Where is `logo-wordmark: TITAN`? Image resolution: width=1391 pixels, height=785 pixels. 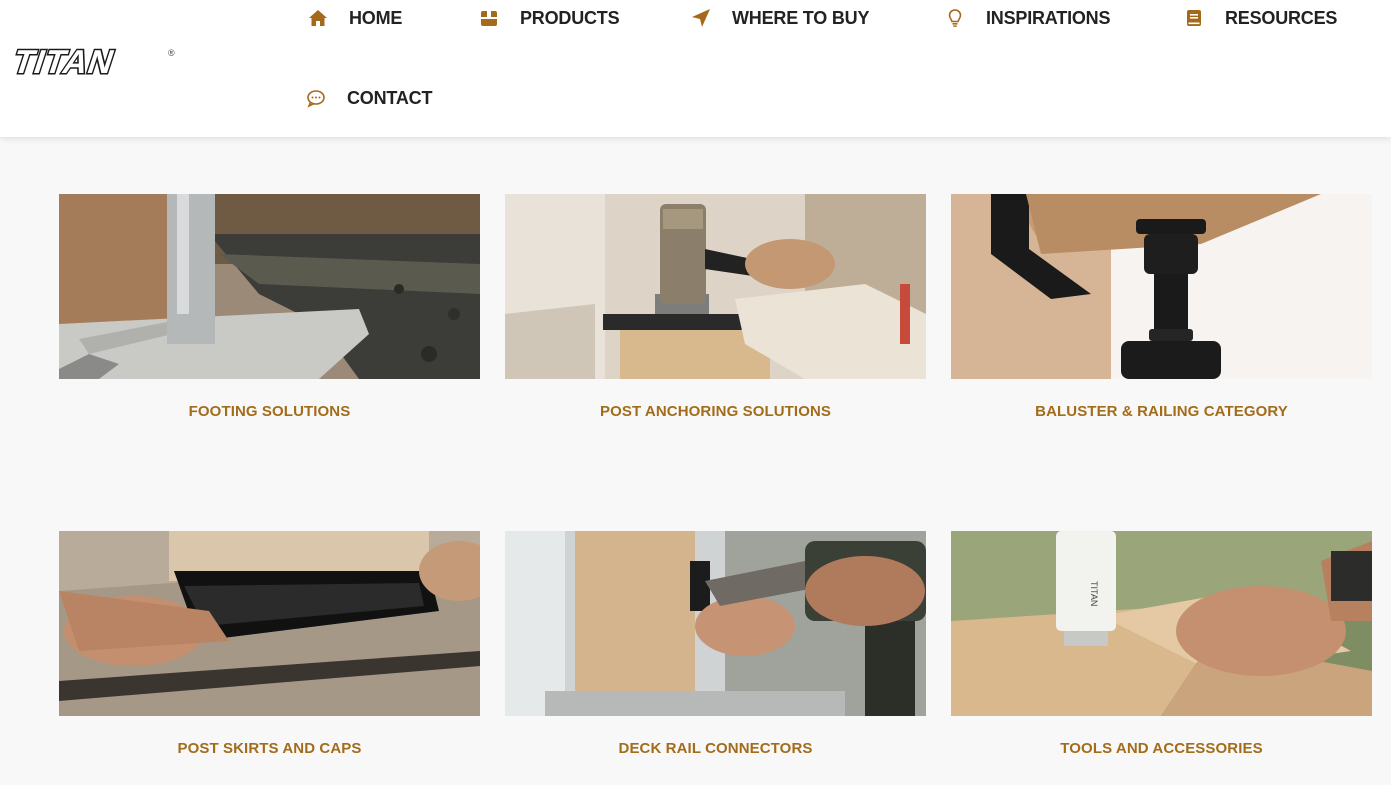
logo-wordmark: TITAN is located at coordinates (64, 61).